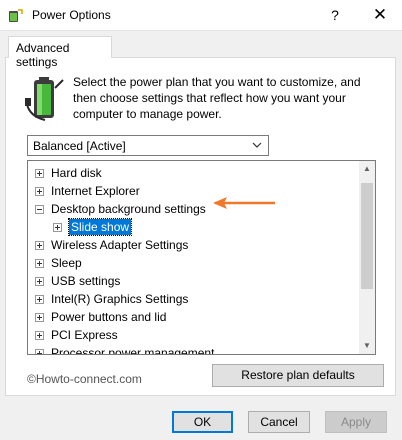 This screenshot has width=402, height=440. What do you see at coordinates (128, 209) in the screenshot?
I see `tree-item-label: Desktop background settings` at bounding box center [128, 209].